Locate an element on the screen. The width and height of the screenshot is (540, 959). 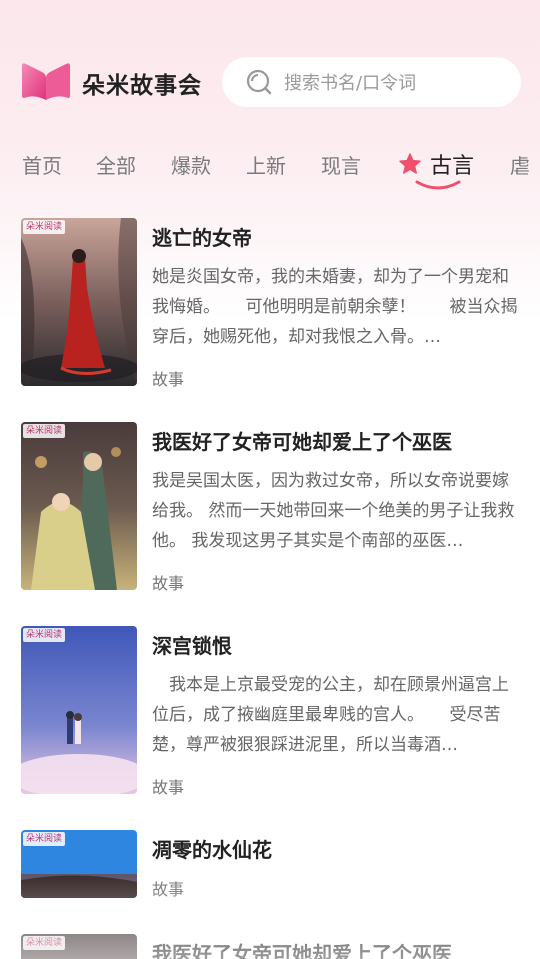
star-icon is located at coordinates (410, 163).